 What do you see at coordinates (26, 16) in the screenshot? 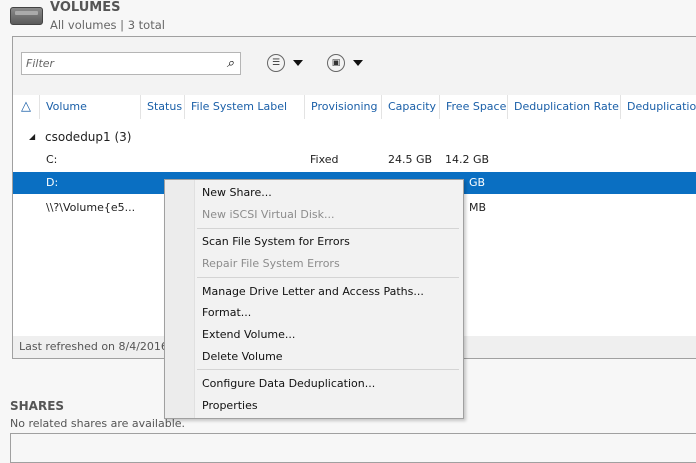
I see `drive-icon` at bounding box center [26, 16].